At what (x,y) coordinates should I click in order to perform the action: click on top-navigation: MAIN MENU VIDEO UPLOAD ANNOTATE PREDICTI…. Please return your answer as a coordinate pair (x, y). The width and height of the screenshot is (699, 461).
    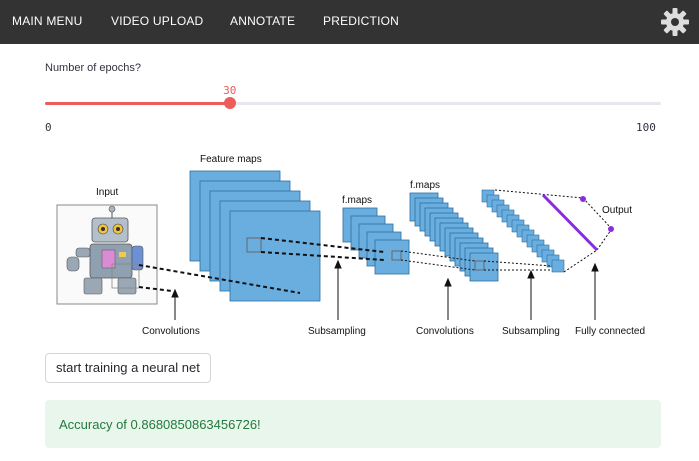
    Looking at the image, I should click on (349, 22).